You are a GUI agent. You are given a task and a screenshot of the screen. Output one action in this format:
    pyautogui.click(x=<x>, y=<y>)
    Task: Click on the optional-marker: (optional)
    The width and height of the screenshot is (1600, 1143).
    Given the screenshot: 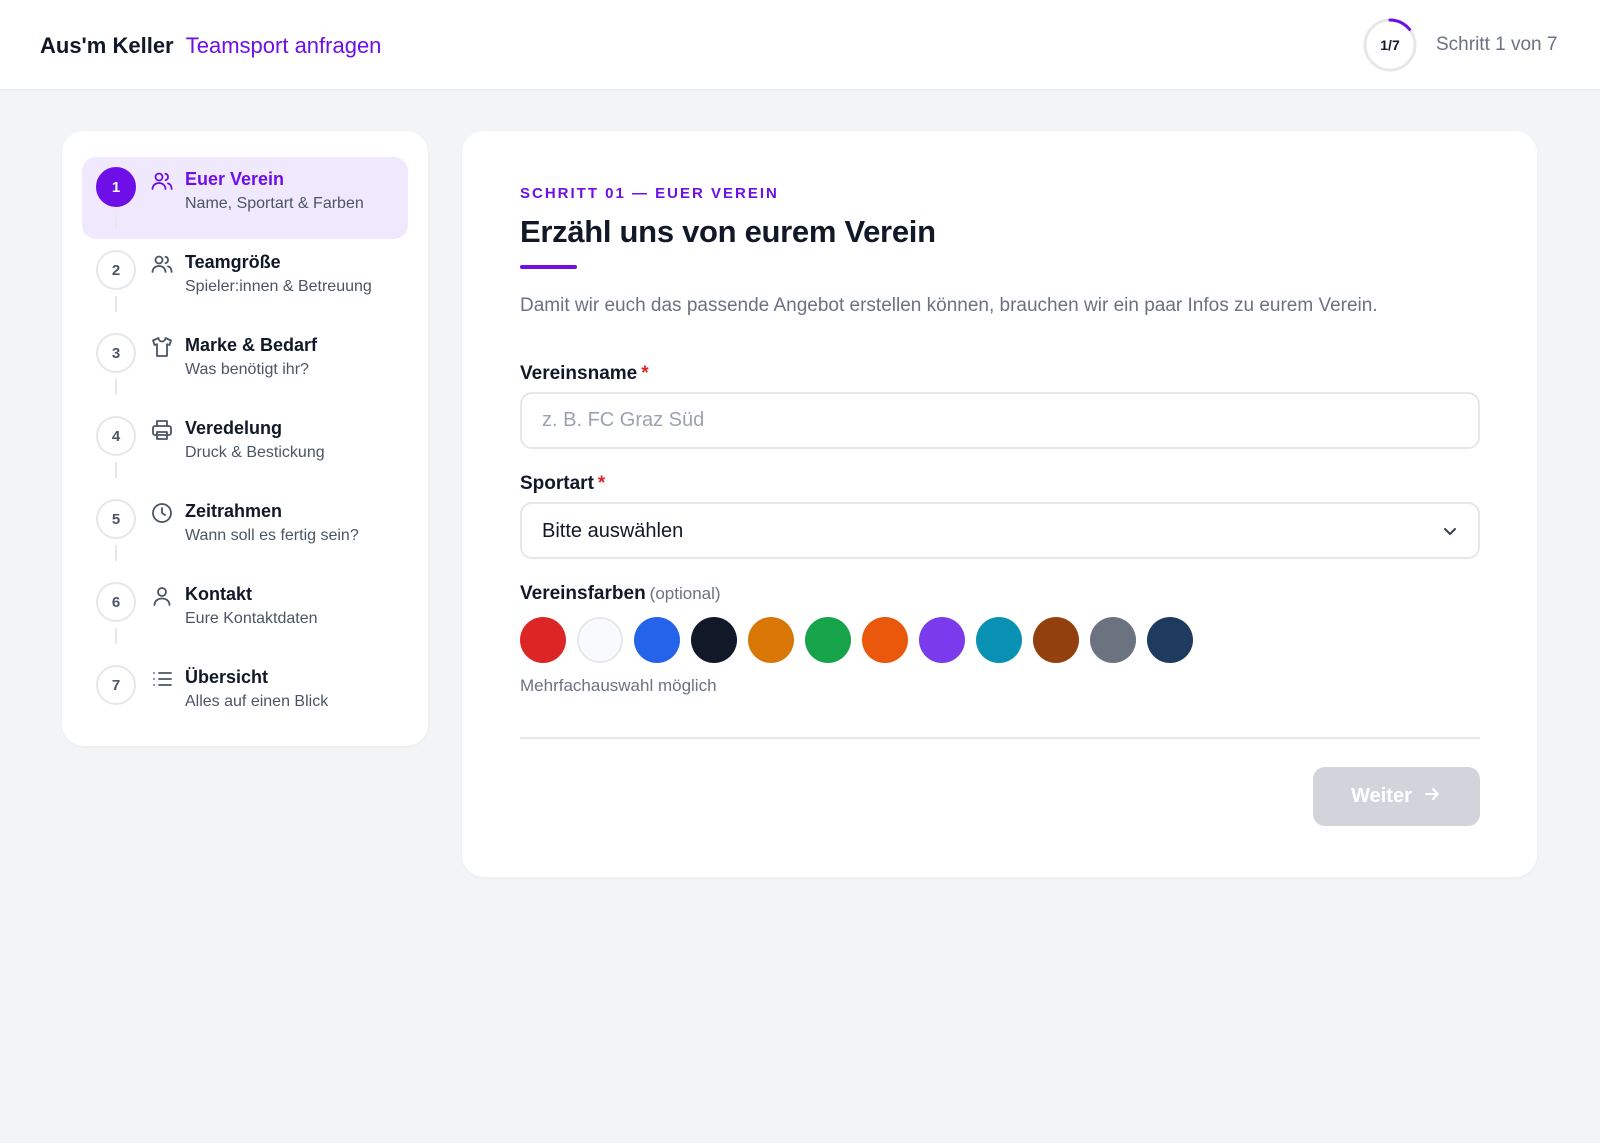 What is the action you would take?
    pyautogui.click(x=685, y=593)
    